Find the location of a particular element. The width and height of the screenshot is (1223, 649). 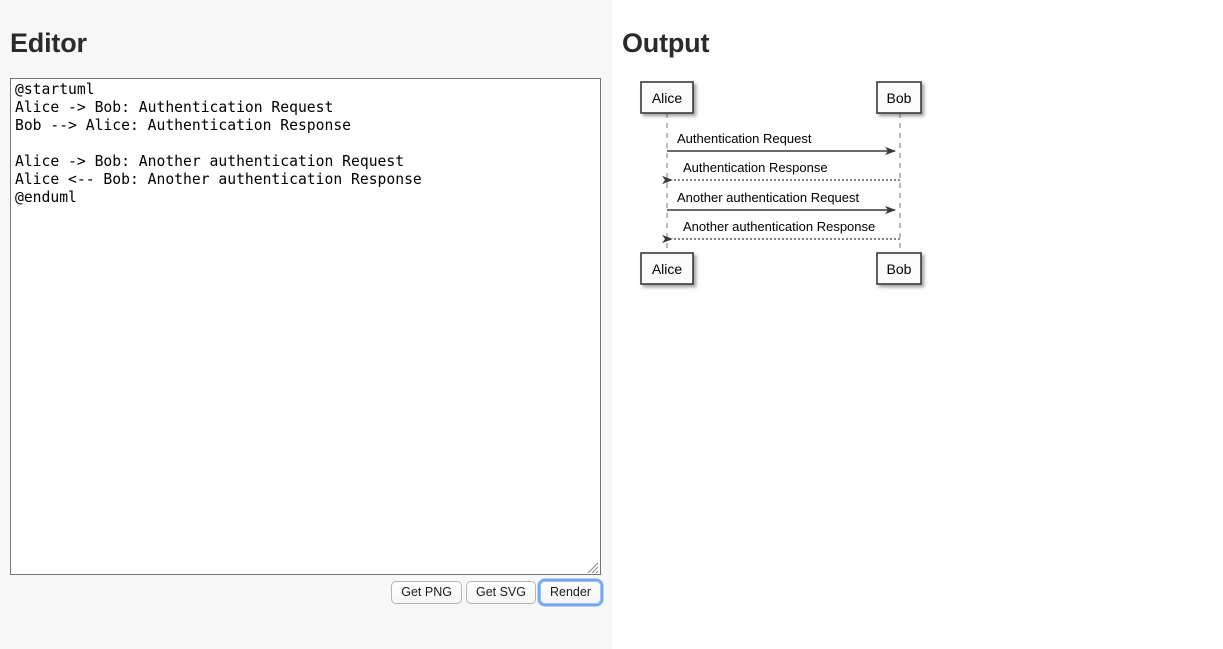

message-label-2: Authentication Response is located at coordinates (755, 167).